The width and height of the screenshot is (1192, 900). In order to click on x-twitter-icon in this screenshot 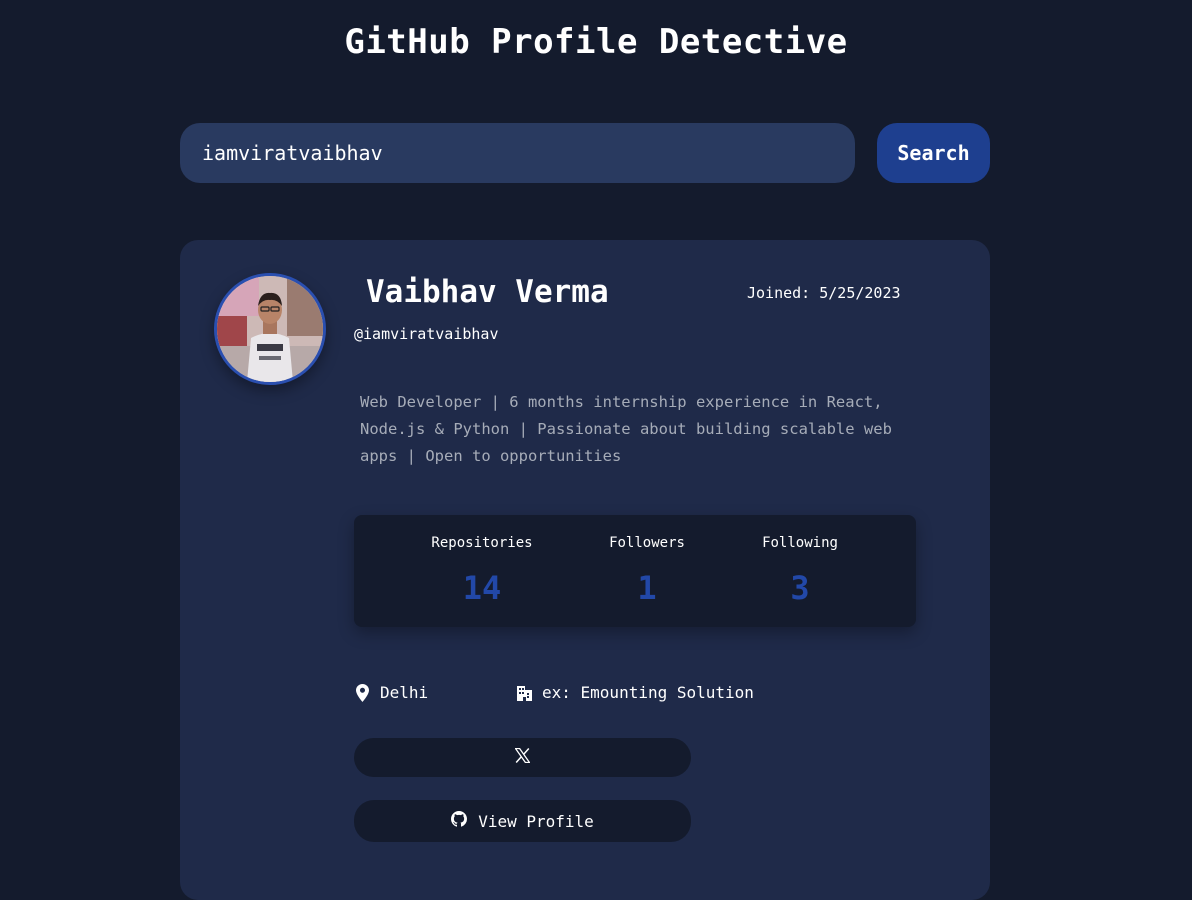, I will do `click(522, 757)`.